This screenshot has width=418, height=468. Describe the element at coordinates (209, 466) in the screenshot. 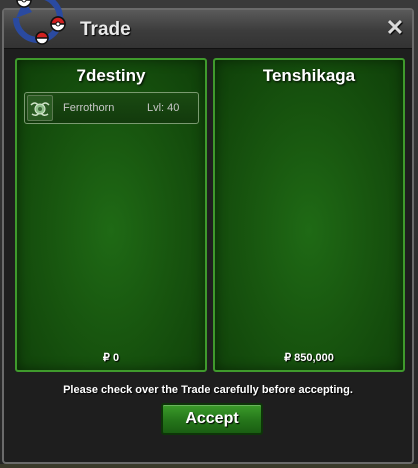

I see `footer-strip` at that location.